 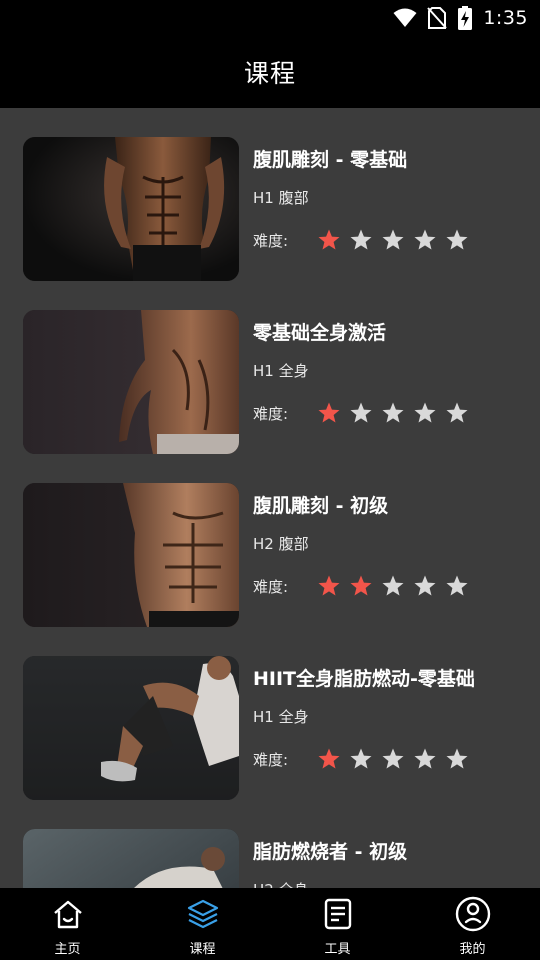 What do you see at coordinates (270, 18) in the screenshot?
I see `status-bar: 1:35` at bounding box center [270, 18].